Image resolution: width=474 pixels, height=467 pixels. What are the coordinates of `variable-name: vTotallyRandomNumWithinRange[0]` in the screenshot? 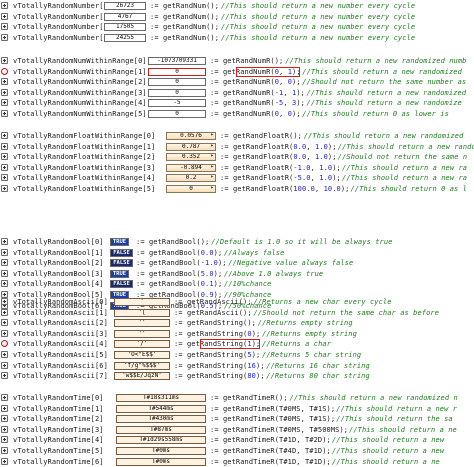 It's located at (80, 61).